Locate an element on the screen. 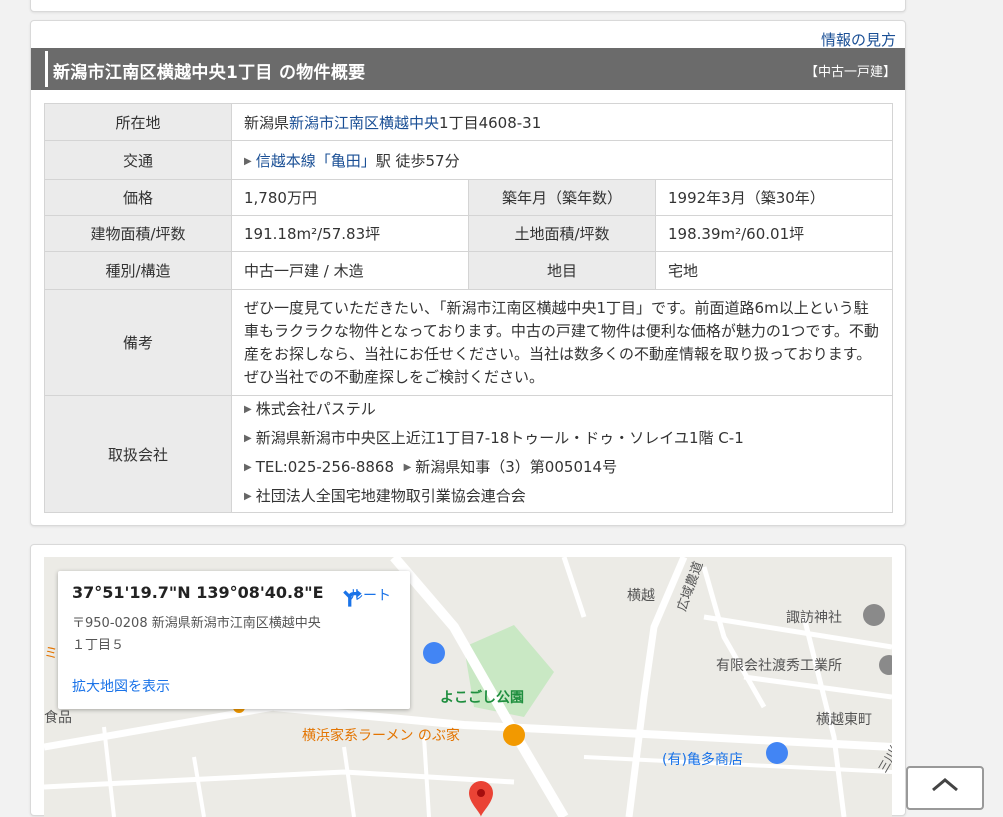 Image resolution: width=1003 pixels, height=817 pixels. page-top-button is located at coordinates (945, 788).